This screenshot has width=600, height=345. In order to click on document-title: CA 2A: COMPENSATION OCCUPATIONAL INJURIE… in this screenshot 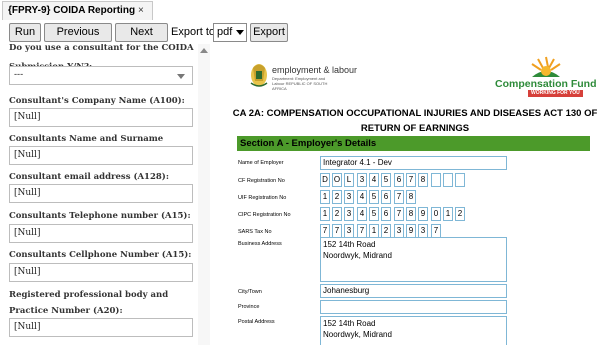, I will do `click(415, 121)`.